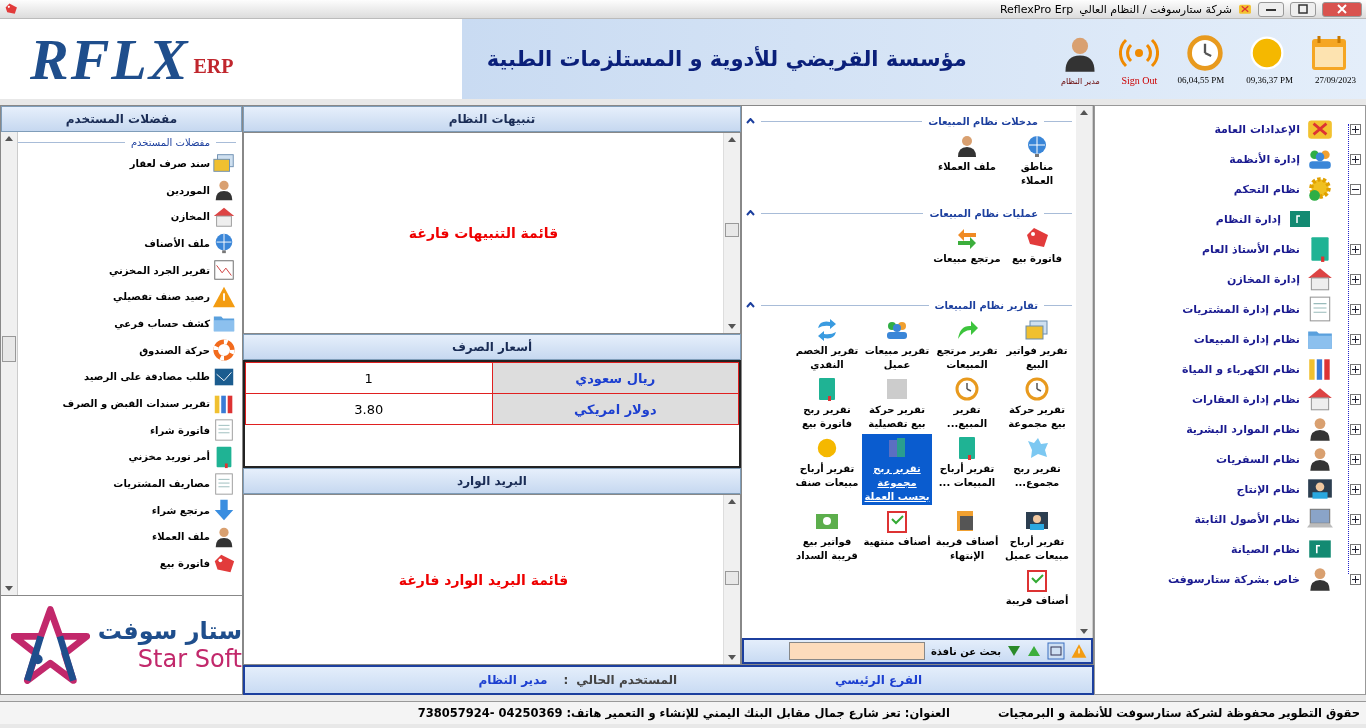  Describe the element at coordinates (827, 344) in the screenshot. I see `report-item: تقرير الخصم النقدي` at that location.